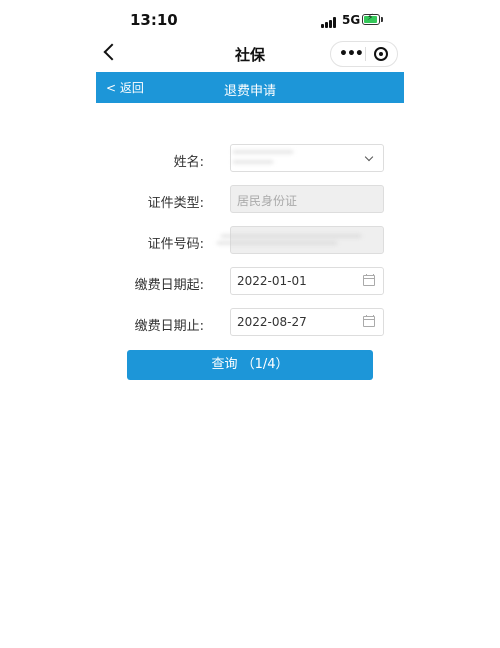 The width and height of the screenshot is (500, 648). Describe the element at coordinates (272, 281) in the screenshot. I see `start-date-value: 2022-01-01` at that location.